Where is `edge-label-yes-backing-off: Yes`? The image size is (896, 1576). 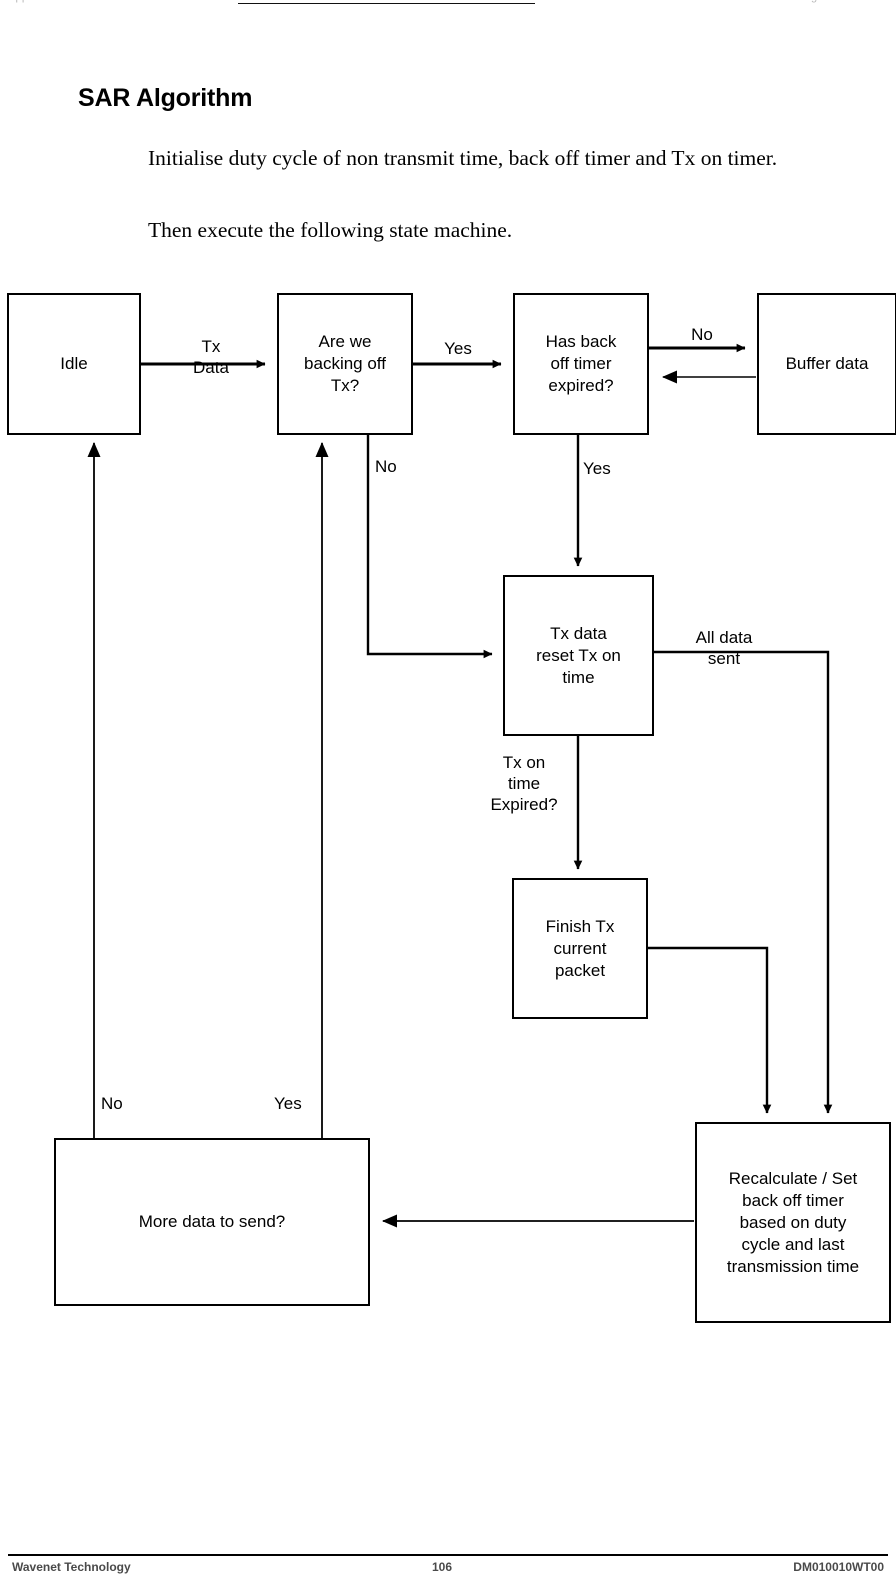 edge-label-yes-backing-off: Yes is located at coordinates (458, 348).